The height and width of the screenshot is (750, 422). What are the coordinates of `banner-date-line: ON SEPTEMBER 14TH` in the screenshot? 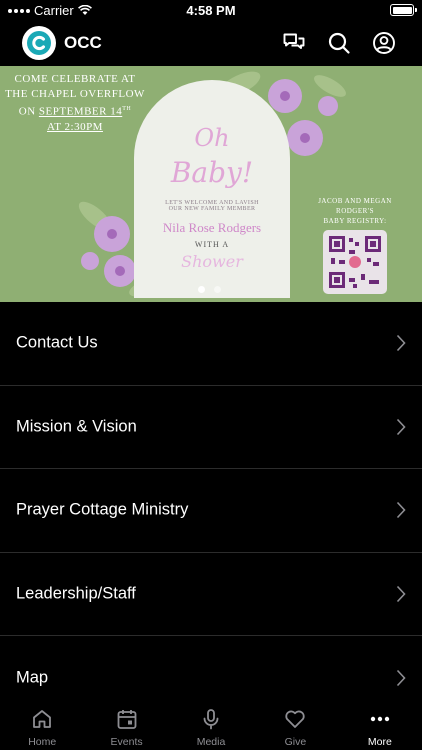 It's located at (75, 111).